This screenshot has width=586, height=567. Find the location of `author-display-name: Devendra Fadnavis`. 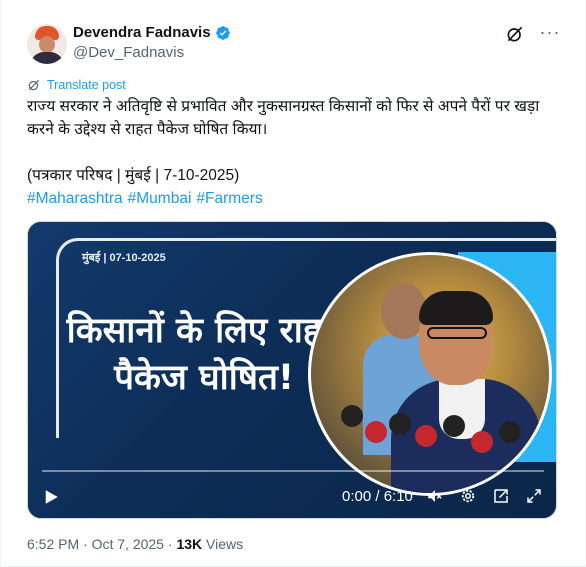

author-display-name: Devendra Fadnavis is located at coordinates (142, 33).